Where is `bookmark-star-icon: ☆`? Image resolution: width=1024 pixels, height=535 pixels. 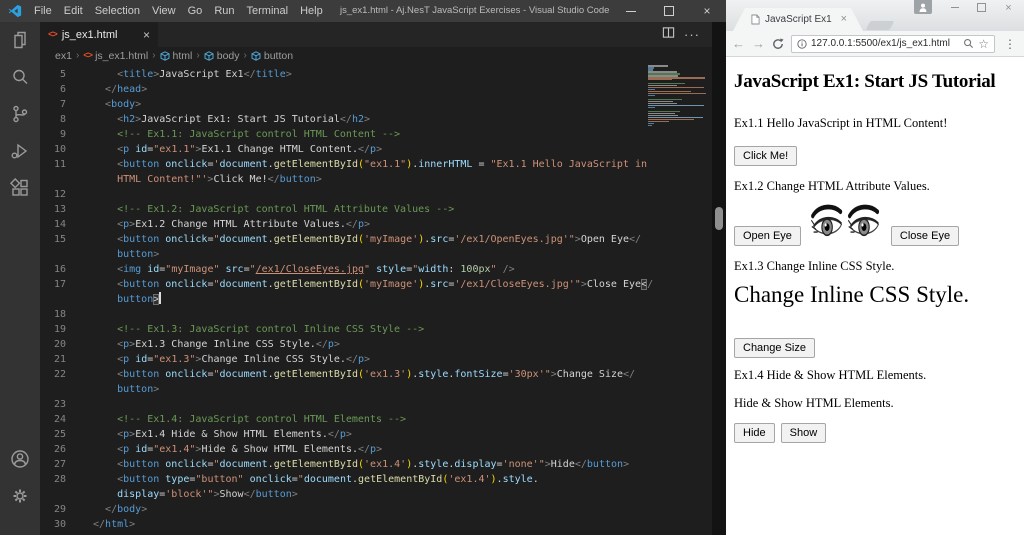
bookmark-star-icon: ☆ is located at coordinates (983, 44).